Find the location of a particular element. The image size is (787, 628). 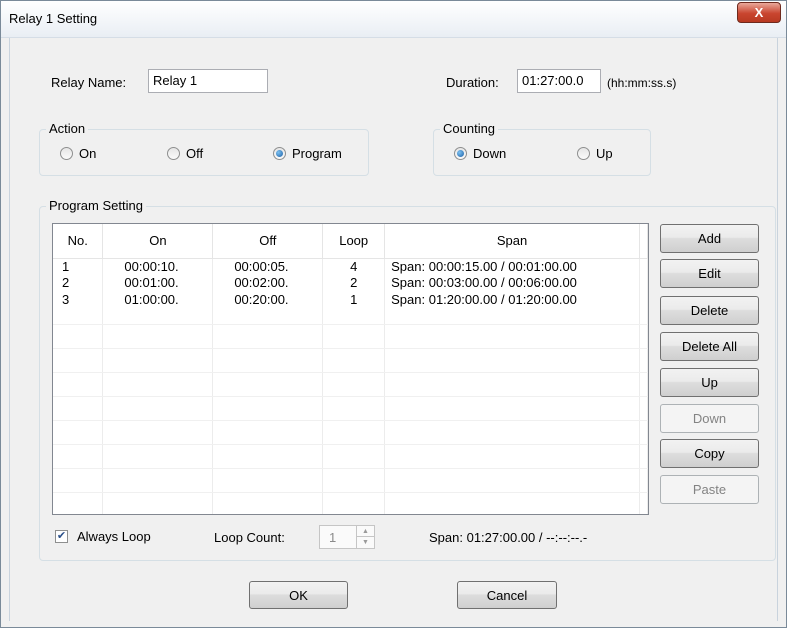

always-loop-checkbox: ✔ is located at coordinates (61, 536).